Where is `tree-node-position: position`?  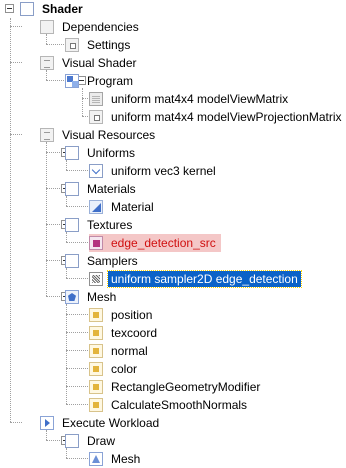 tree-node-position: position is located at coordinates (122, 315).